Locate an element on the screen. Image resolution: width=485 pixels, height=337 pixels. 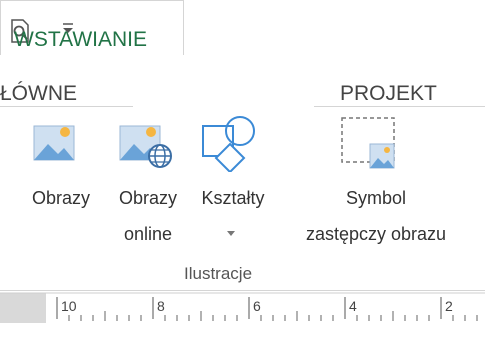
placeholder-label-1: Symbol is located at coordinates (376, 198).